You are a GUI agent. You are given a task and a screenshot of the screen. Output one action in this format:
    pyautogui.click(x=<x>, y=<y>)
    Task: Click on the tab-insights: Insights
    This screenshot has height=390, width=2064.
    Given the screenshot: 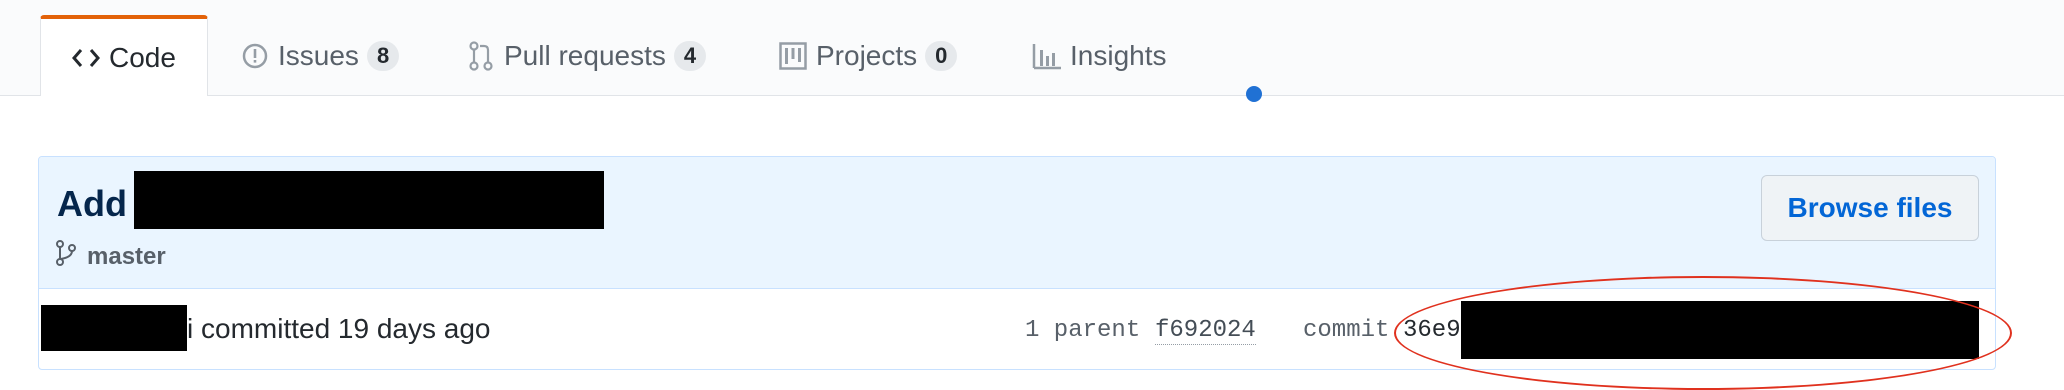 What is the action you would take?
    pyautogui.click(x=1099, y=55)
    